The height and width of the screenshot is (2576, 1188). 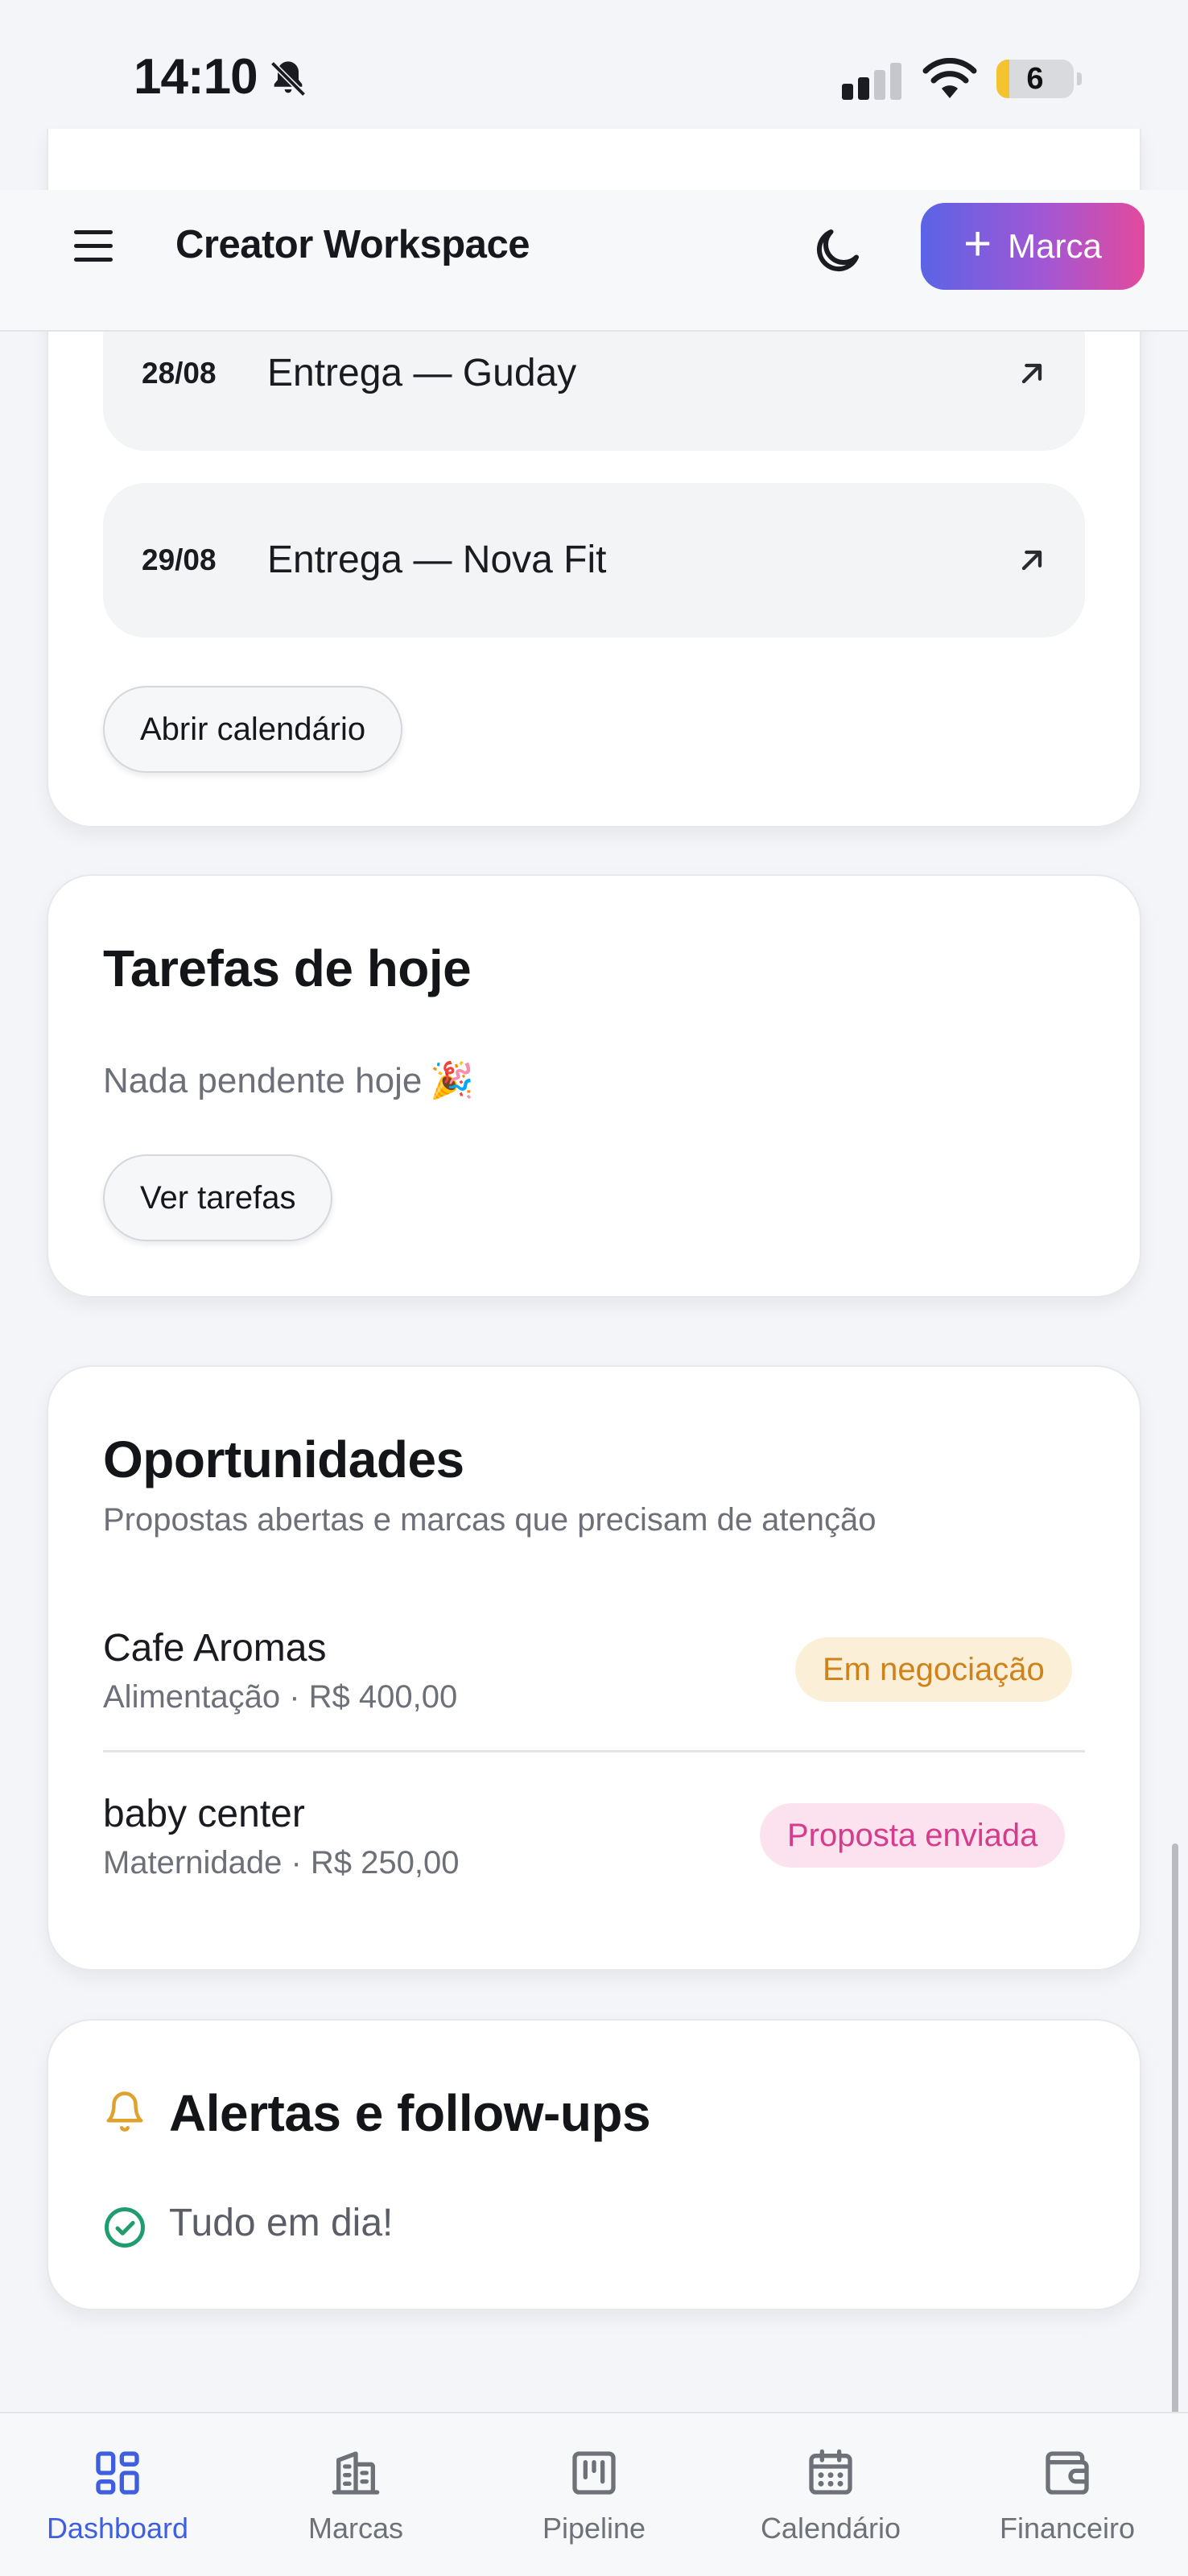 I want to click on bell-off-icon, so click(x=288, y=79).